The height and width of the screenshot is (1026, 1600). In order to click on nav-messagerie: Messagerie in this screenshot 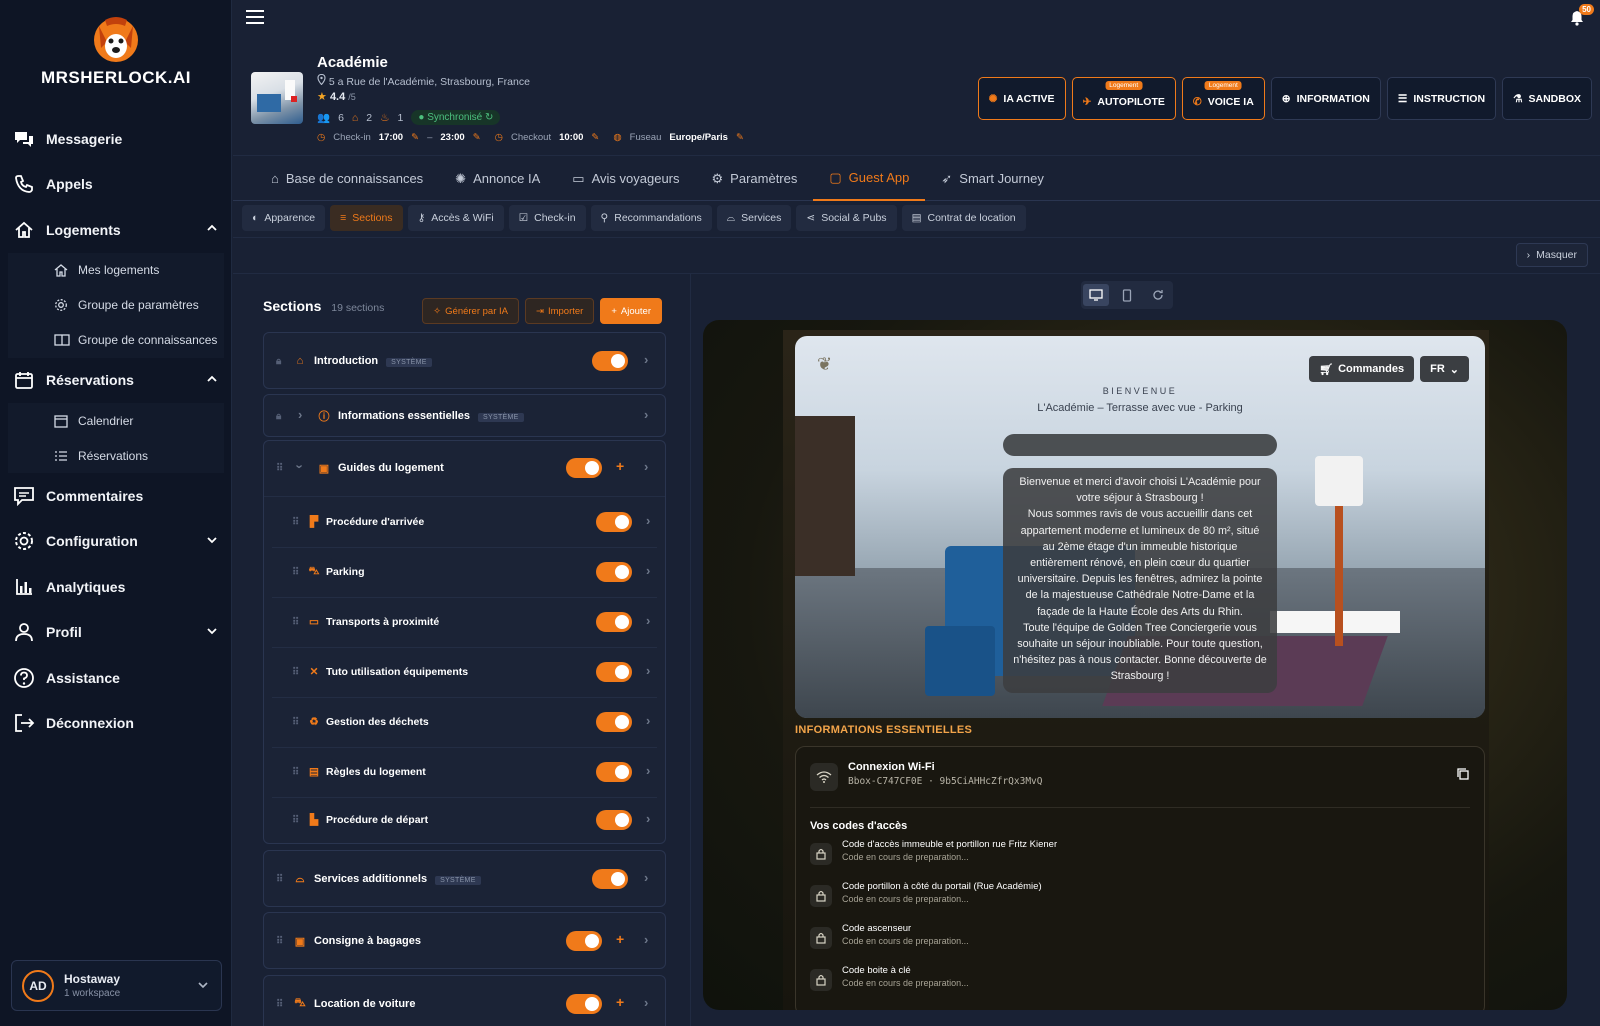, I will do `click(116, 139)`.